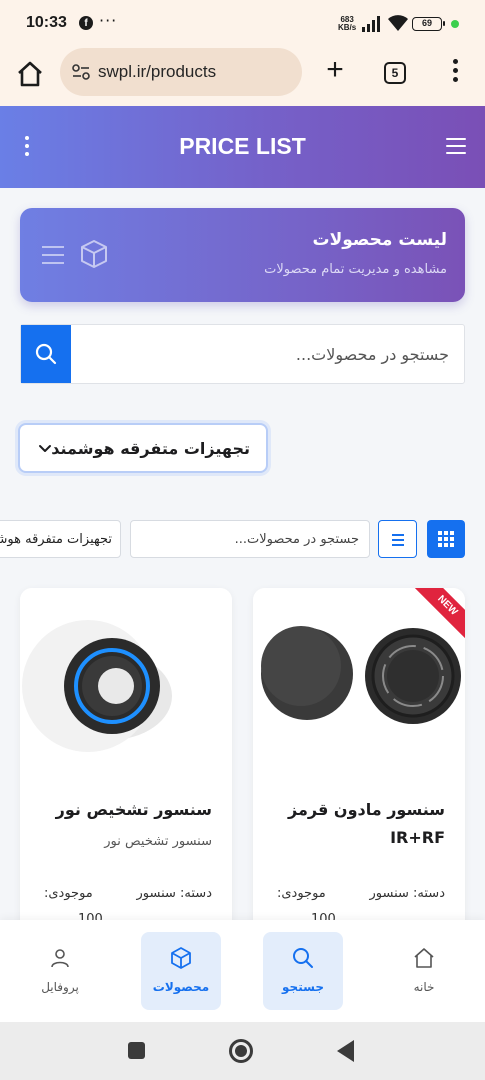 This screenshot has width=485, height=1080. Describe the element at coordinates (133, 809) in the screenshot. I see `product-name: سنسور تشخیص نور` at that location.